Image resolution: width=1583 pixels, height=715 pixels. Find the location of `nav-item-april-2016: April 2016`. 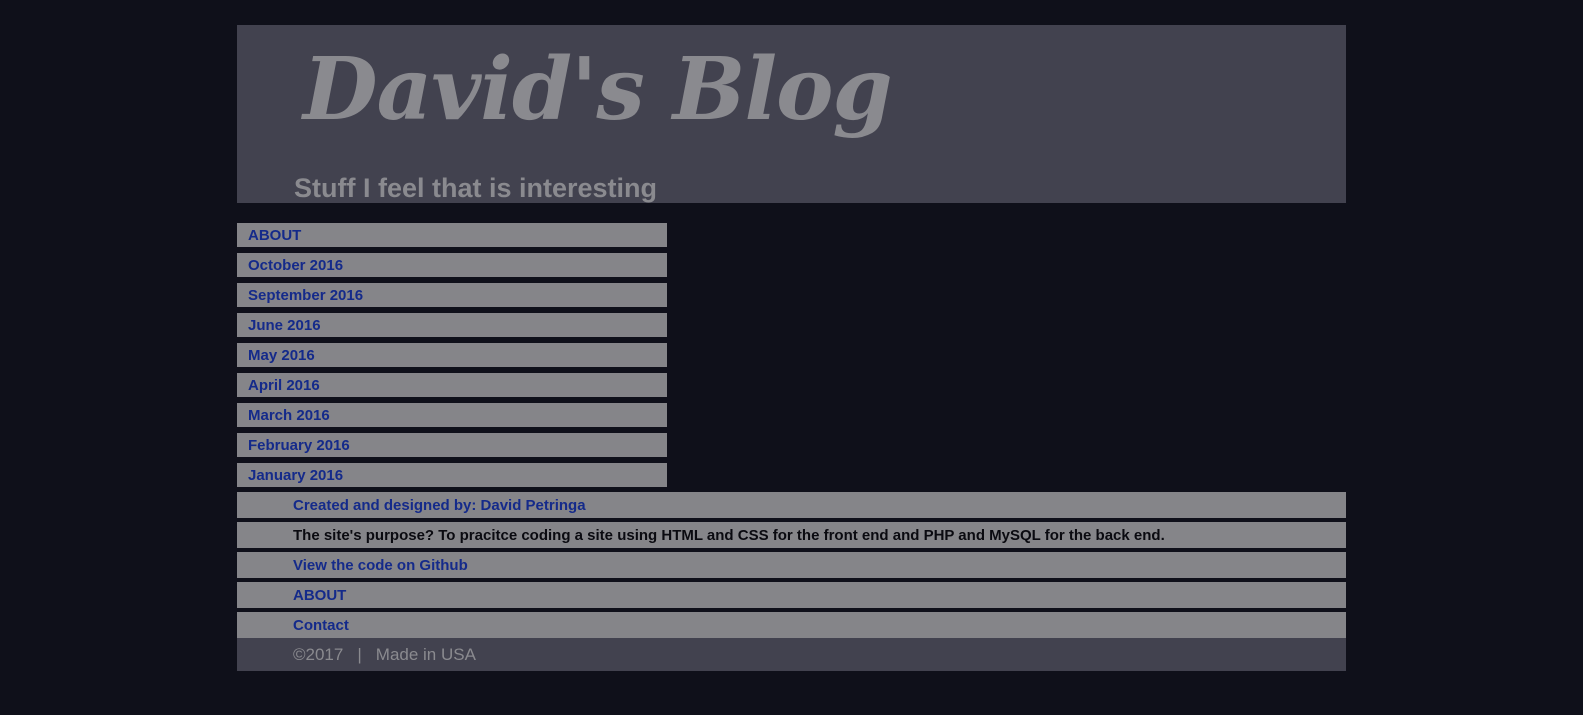

nav-item-april-2016: April 2016 is located at coordinates (452, 385).